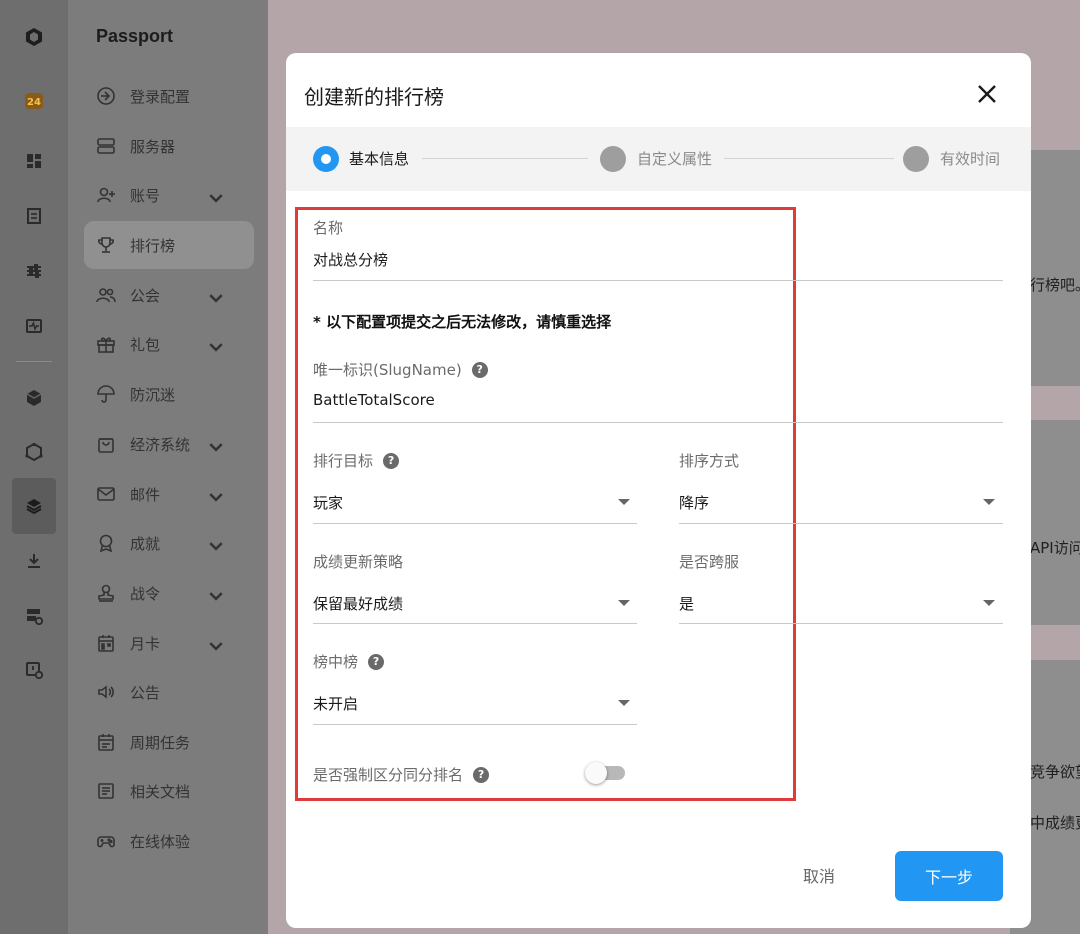  Describe the element at coordinates (106, 742) in the screenshot. I see `calendar-check-icon` at that location.